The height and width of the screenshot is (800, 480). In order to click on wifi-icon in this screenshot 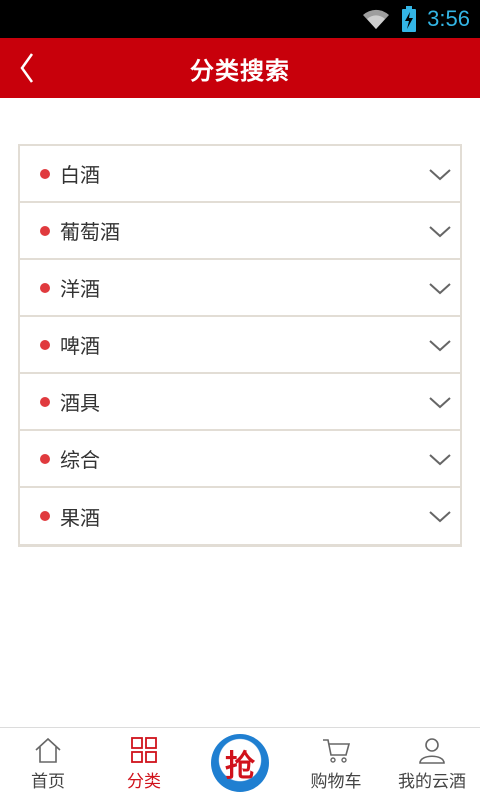, I will do `click(376, 19)`.